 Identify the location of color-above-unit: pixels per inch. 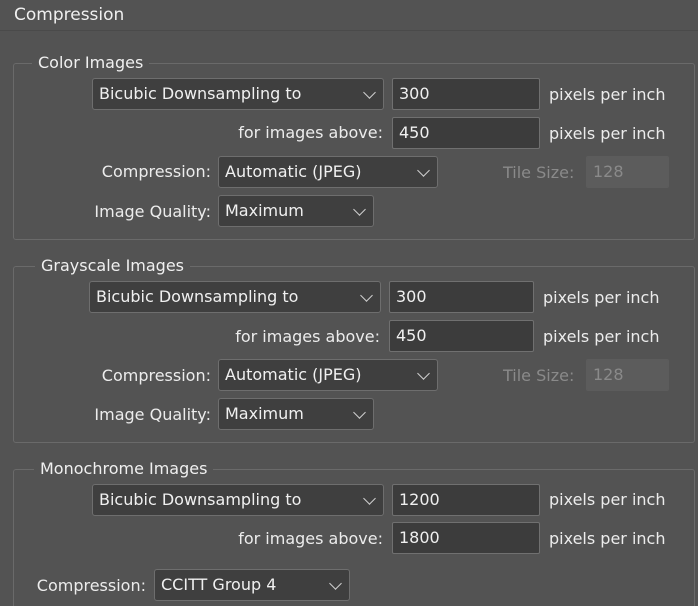
(607, 133).